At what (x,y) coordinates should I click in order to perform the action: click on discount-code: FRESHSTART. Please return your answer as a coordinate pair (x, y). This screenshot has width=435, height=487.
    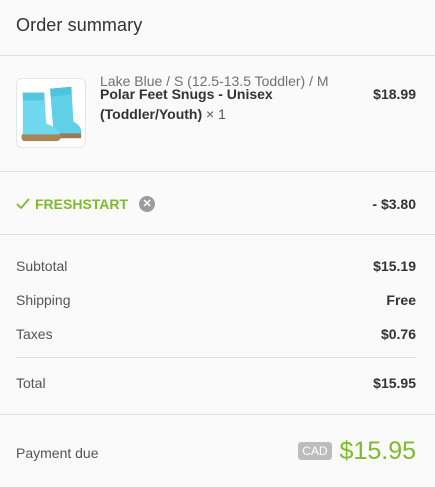
    Looking at the image, I should click on (82, 204).